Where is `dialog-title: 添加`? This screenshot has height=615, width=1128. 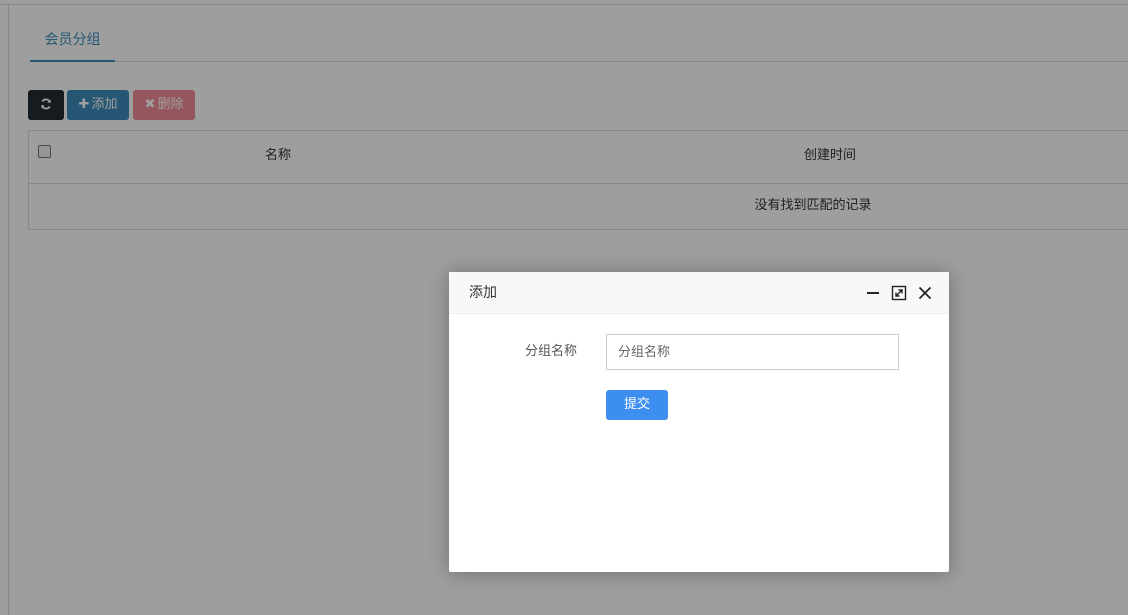 dialog-title: 添加 is located at coordinates (483, 293).